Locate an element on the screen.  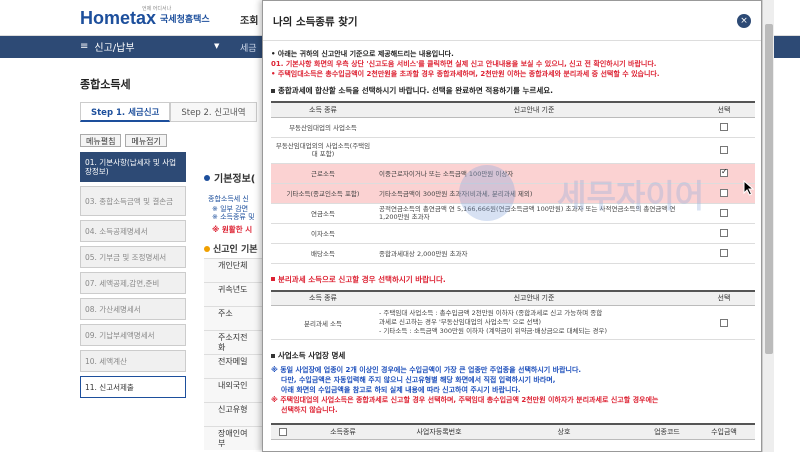
logo-subtitle: 국세청홈택스 is located at coordinates (185, 19).